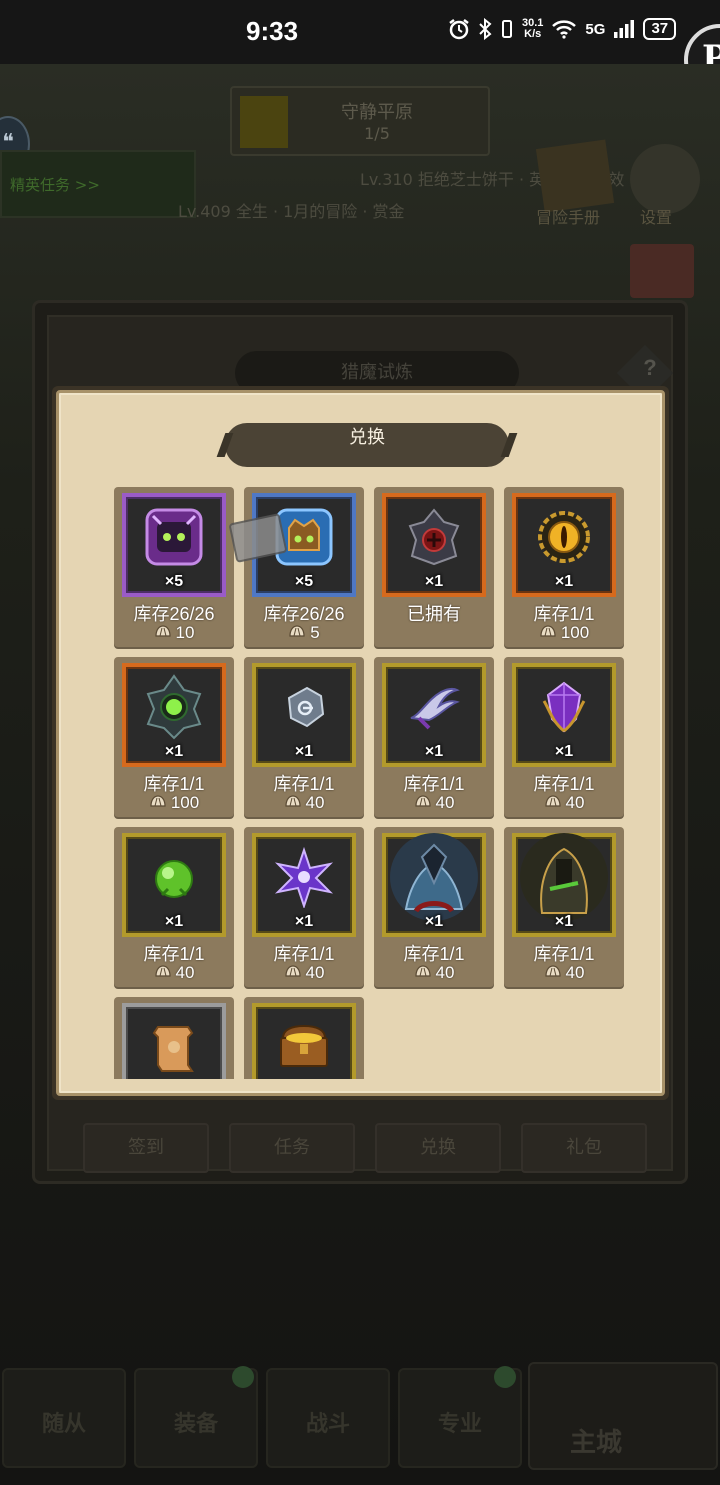 This screenshot has height=1485, width=720. What do you see at coordinates (328, 1418) in the screenshot?
I see `bottom-tab-battle: 战斗` at bounding box center [328, 1418].